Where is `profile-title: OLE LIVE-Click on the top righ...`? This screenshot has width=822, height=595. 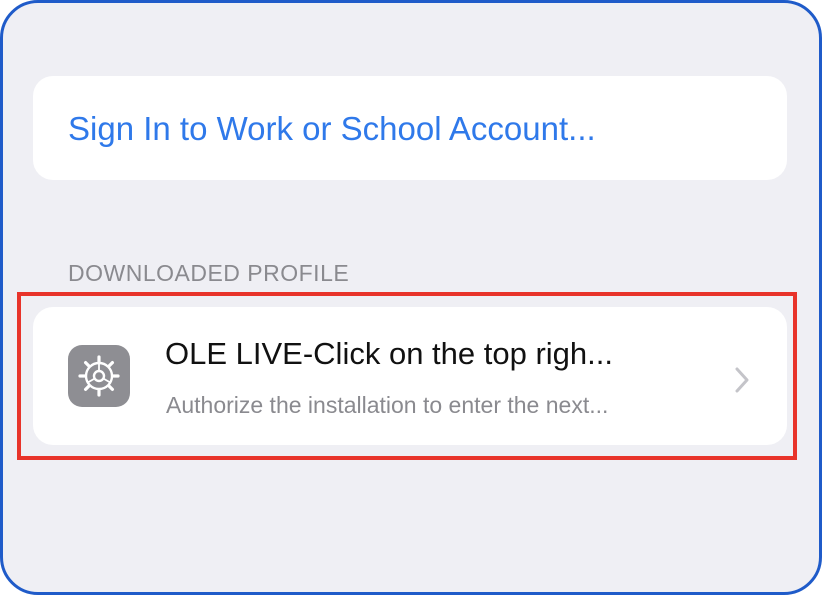 profile-title: OLE LIVE-Click on the top righ... is located at coordinates (389, 353).